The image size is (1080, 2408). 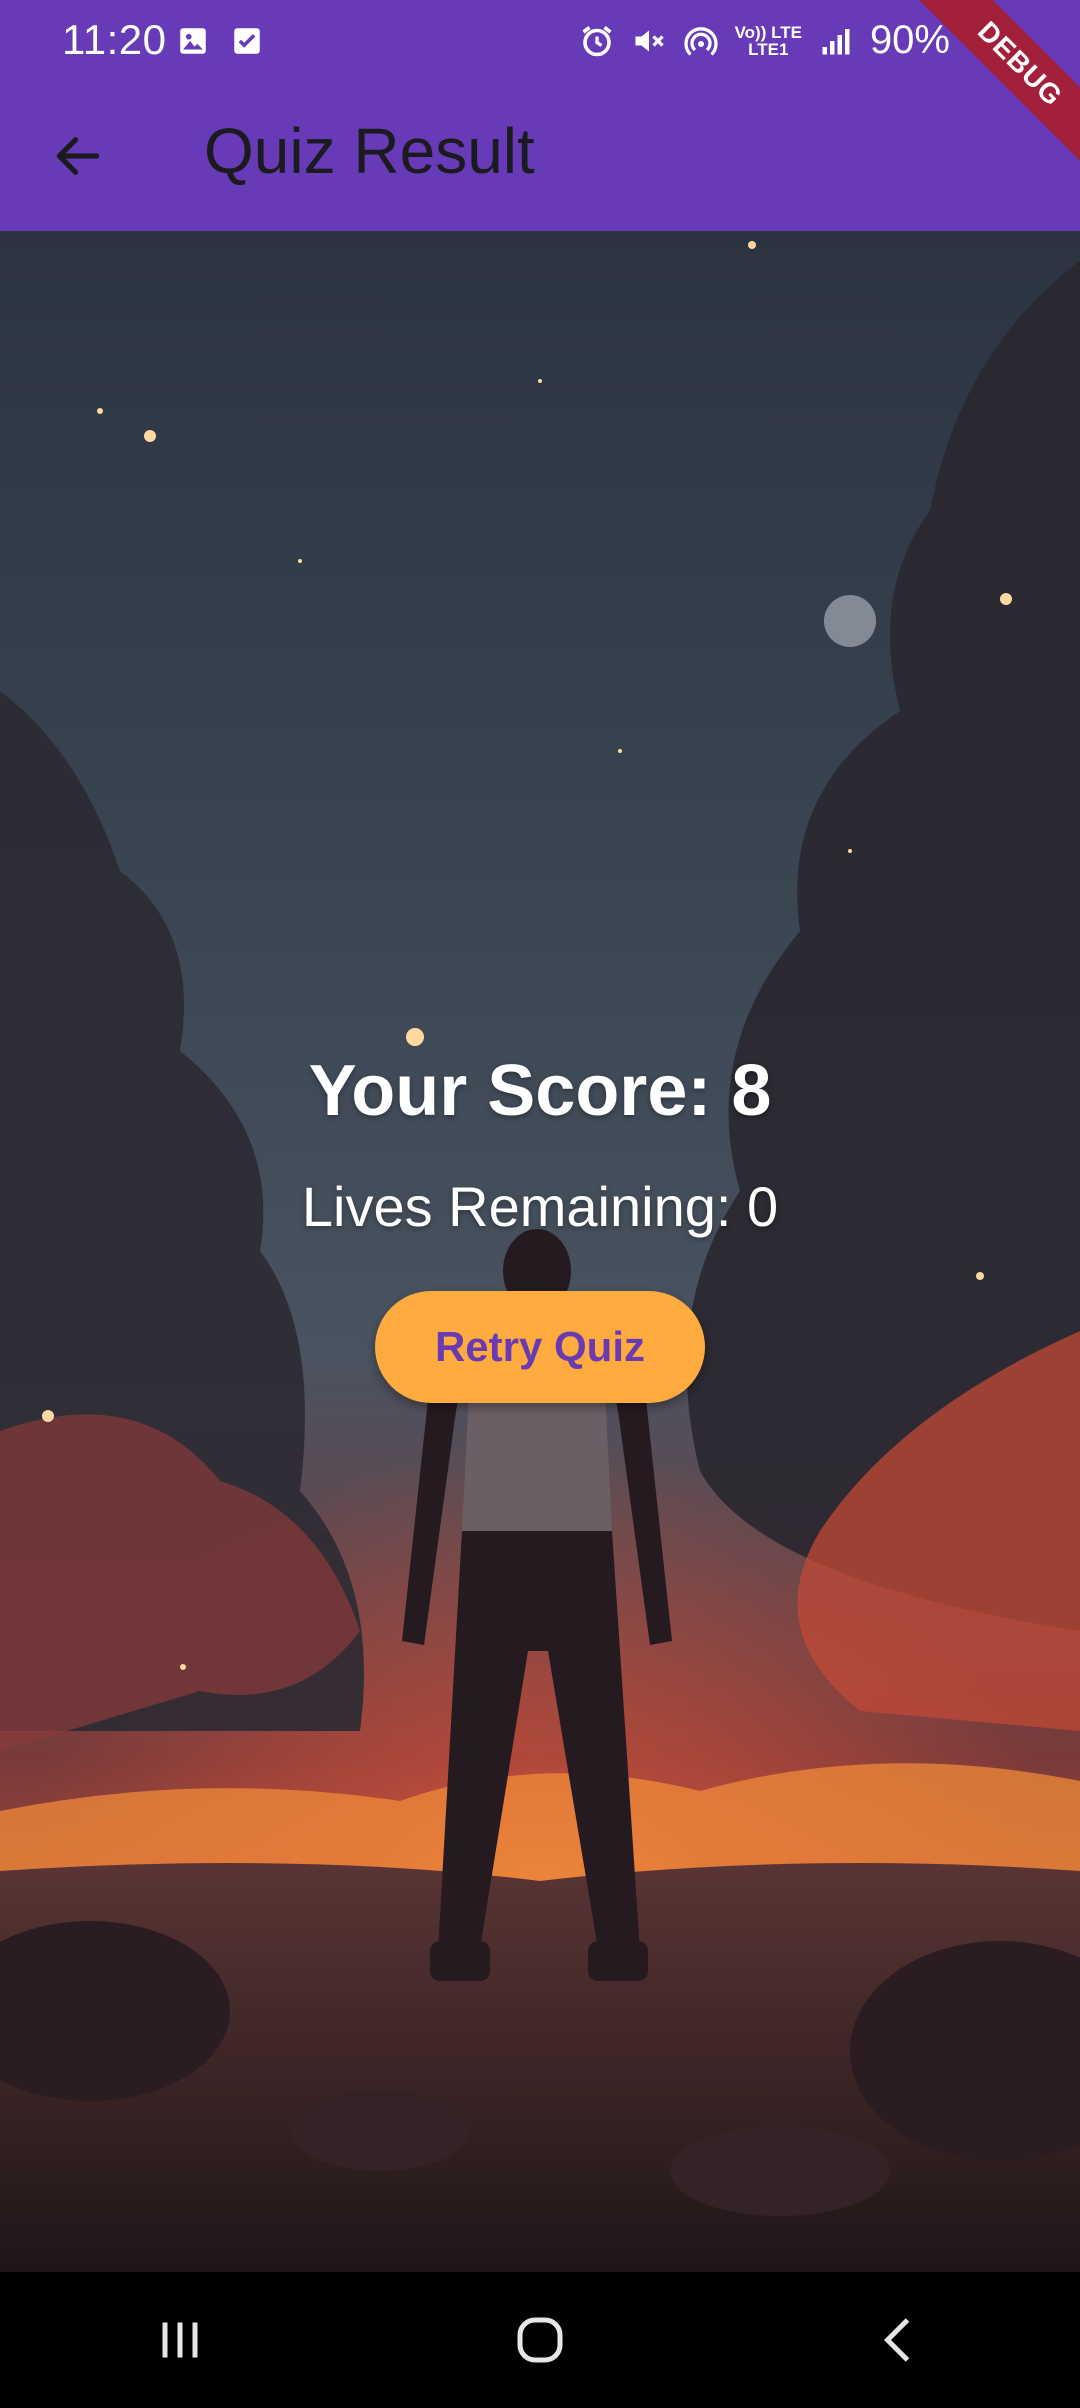 I want to click on recents-button, so click(x=180, y=2340).